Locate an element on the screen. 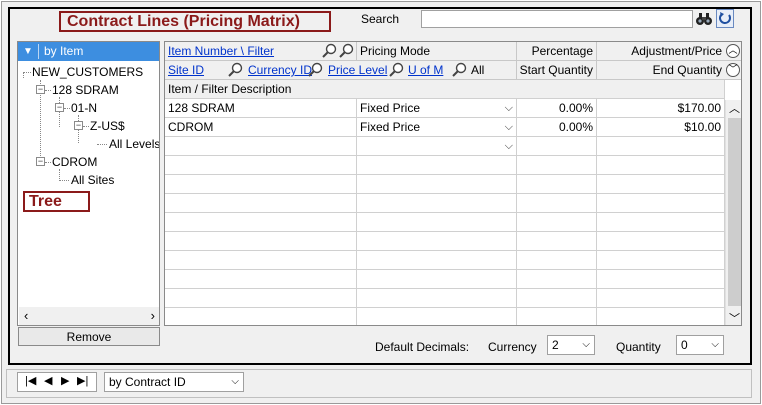 The image size is (762, 405). table-cell-item is located at coordinates (261, 146).